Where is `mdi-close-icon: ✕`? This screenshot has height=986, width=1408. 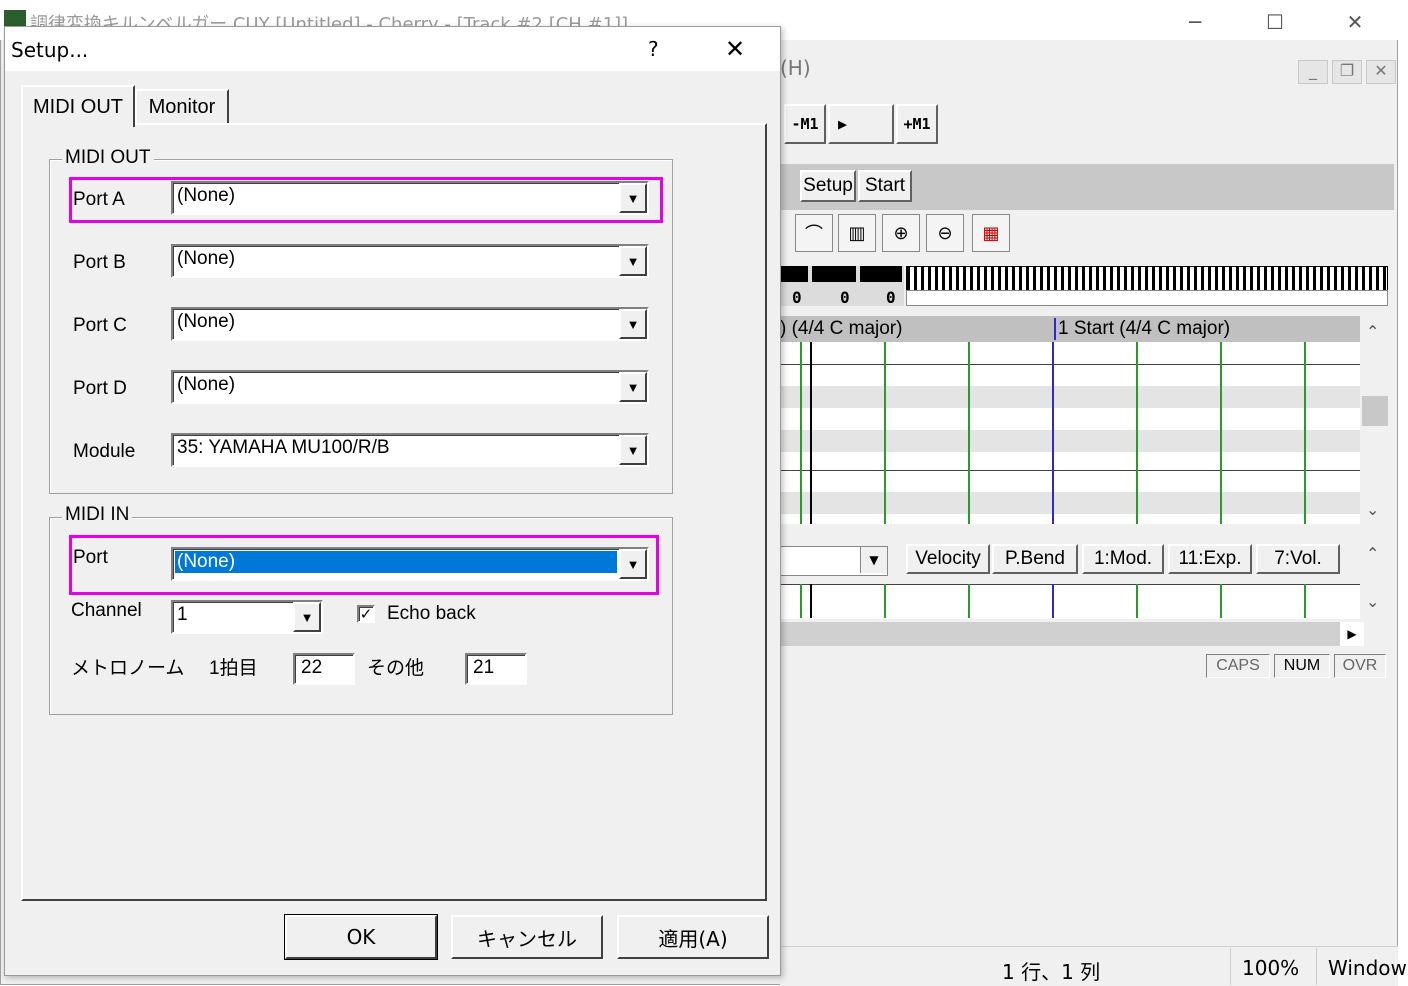 mdi-close-icon: ✕ is located at coordinates (1381, 72).